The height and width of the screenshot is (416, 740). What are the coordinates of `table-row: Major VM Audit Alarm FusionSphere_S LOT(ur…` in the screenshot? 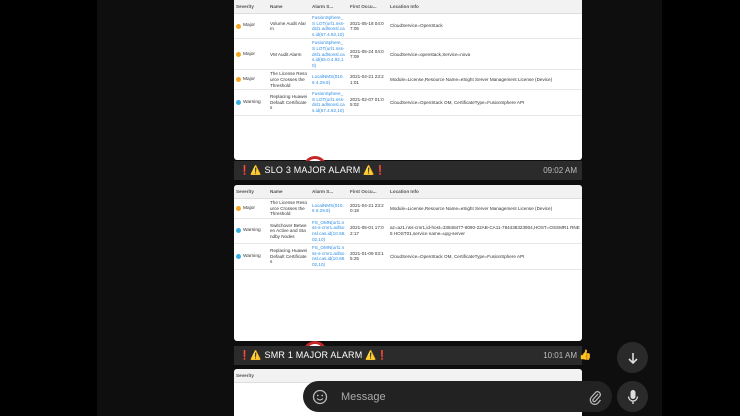 It's located at (408, 54).